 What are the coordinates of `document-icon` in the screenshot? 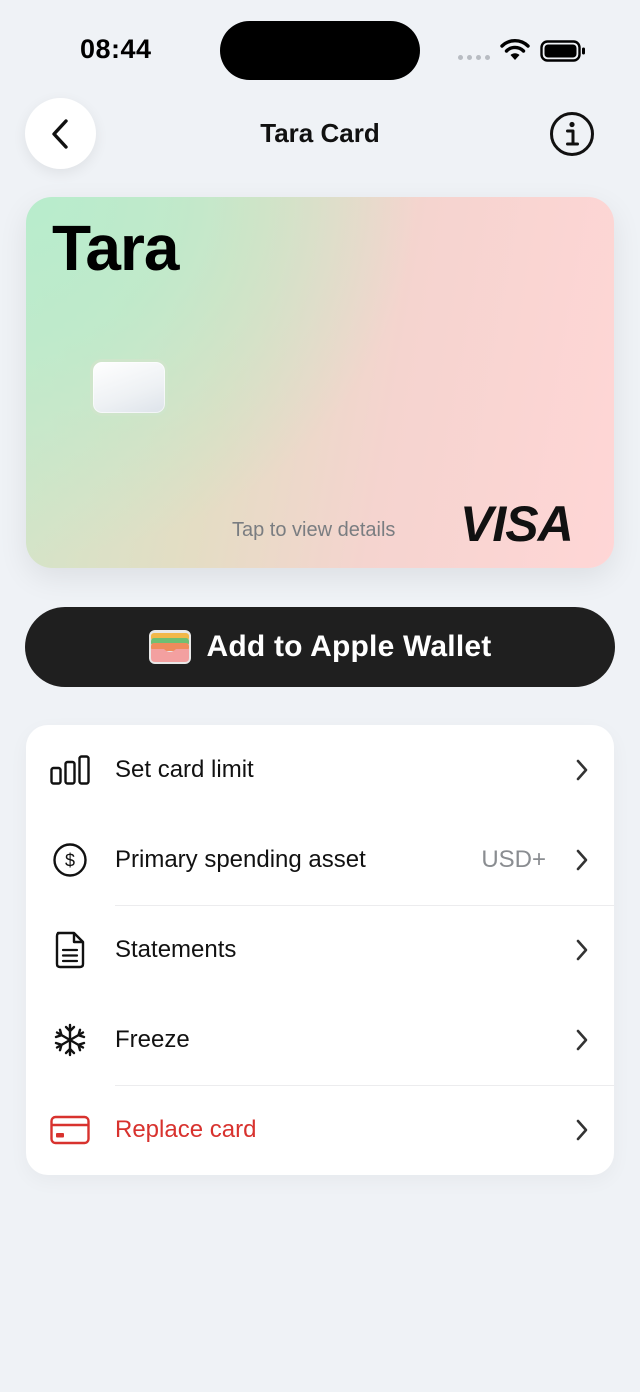 It's located at (70, 950).